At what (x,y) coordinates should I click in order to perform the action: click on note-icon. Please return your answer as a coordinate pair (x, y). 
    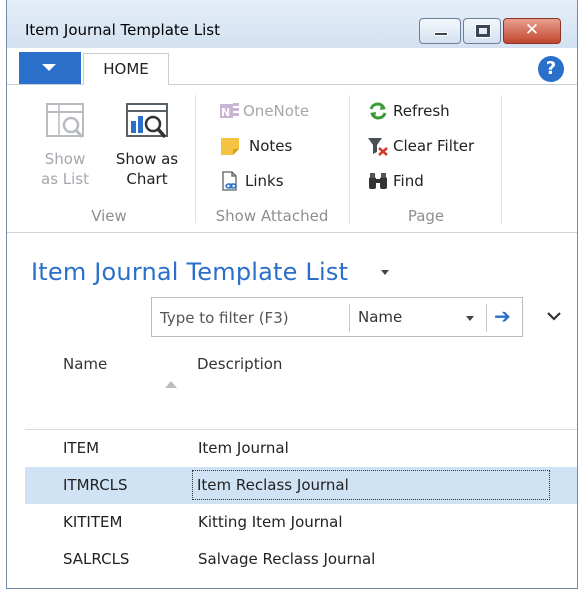
    Looking at the image, I should click on (230, 146).